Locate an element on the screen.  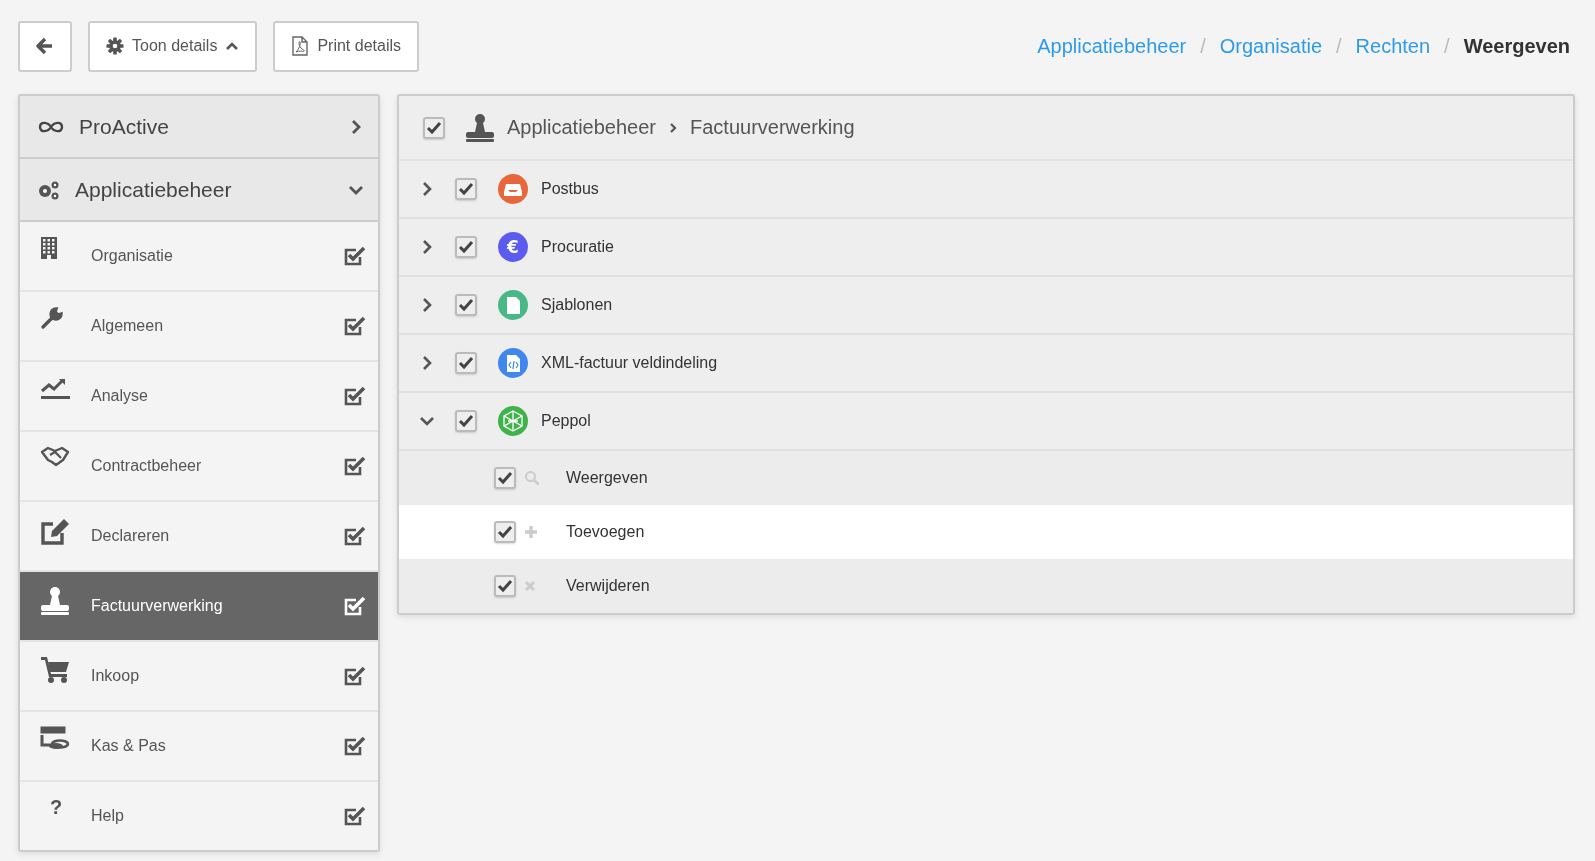
arrow-left-icon is located at coordinates (45, 46).